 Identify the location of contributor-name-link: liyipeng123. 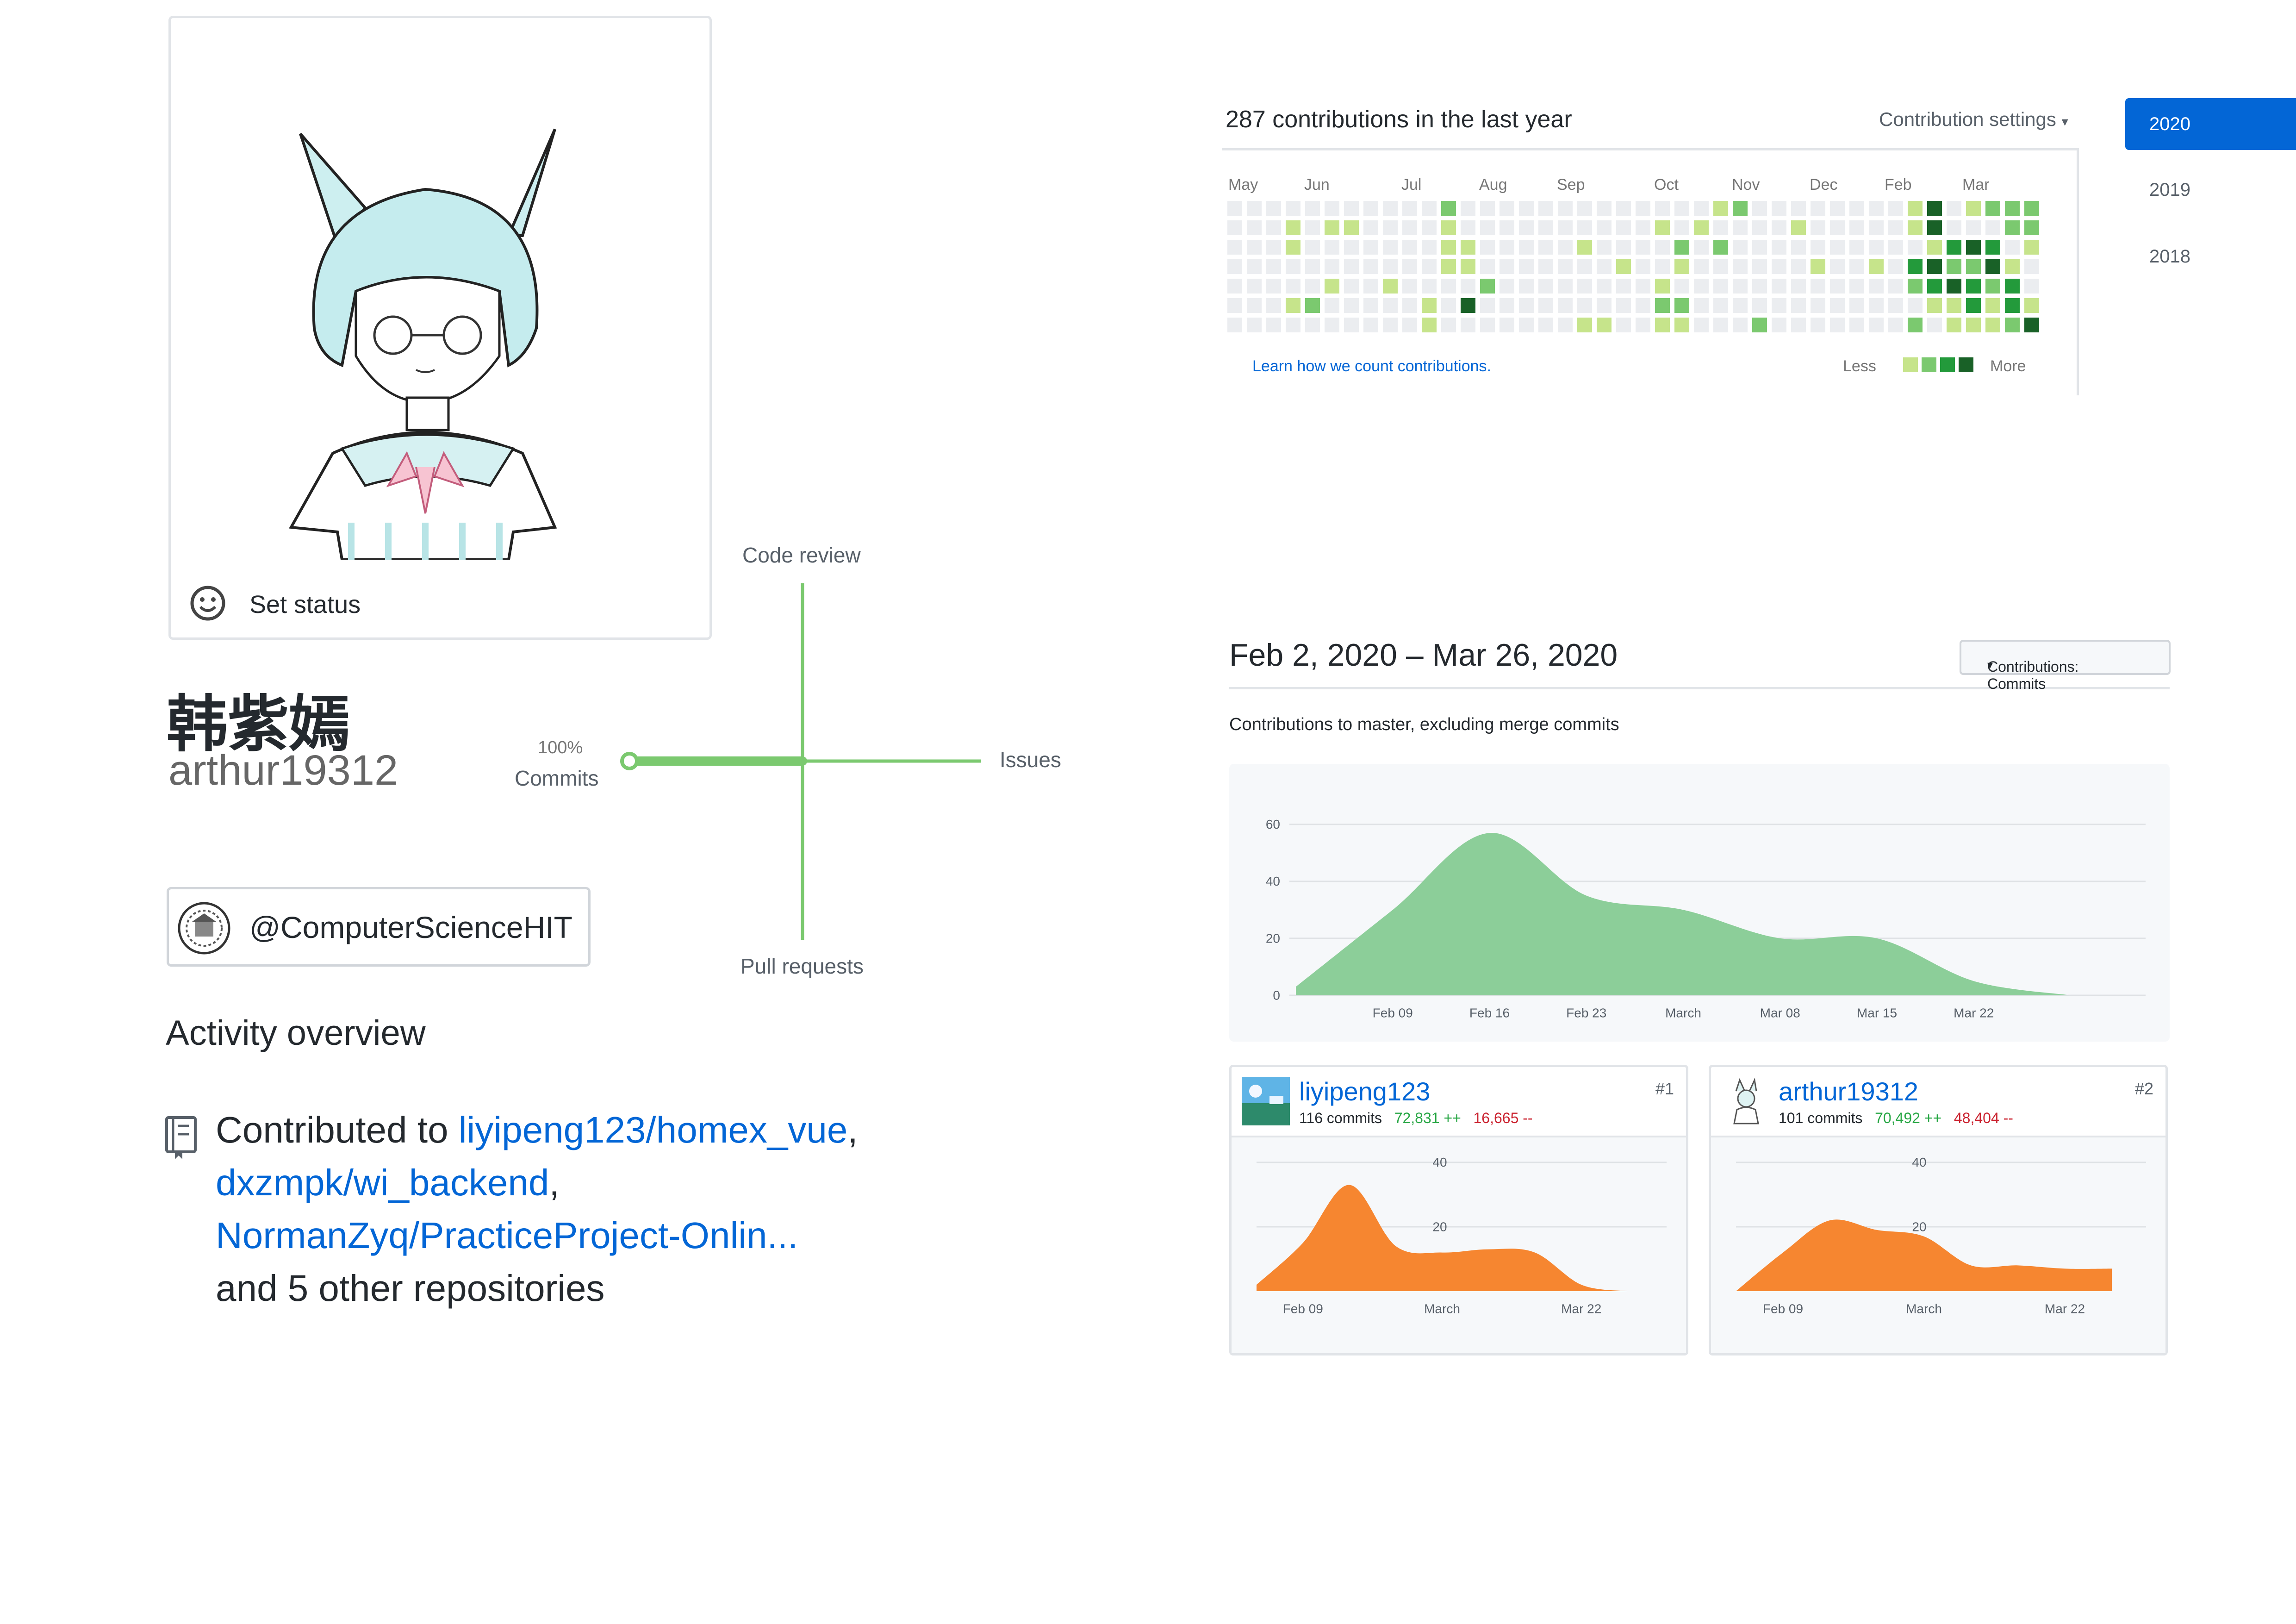
(1364, 1091).